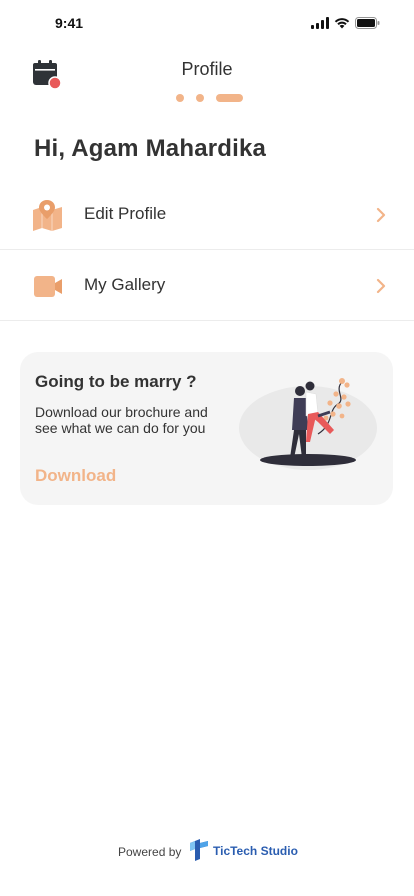 This screenshot has height=896, width=414. What do you see at coordinates (69, 23) in the screenshot?
I see `status-time: 9:41` at bounding box center [69, 23].